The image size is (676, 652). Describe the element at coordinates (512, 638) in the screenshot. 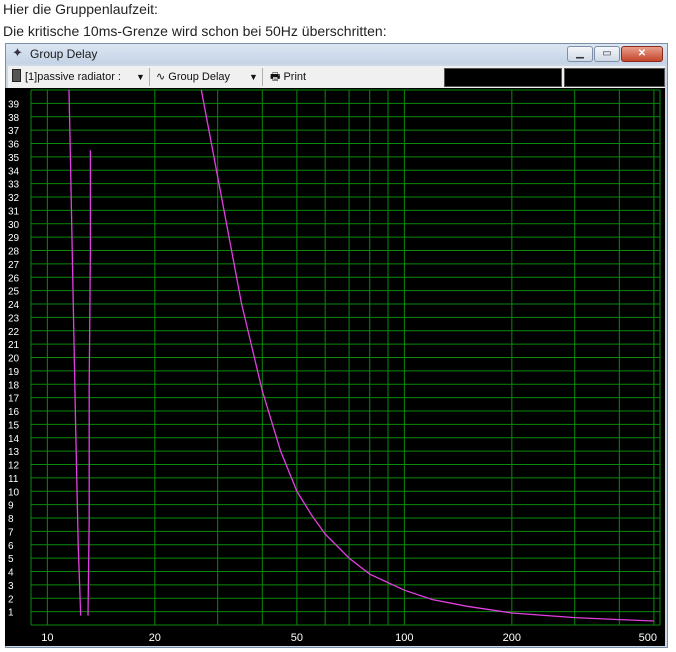

I see `x-tick-label: 200` at that location.